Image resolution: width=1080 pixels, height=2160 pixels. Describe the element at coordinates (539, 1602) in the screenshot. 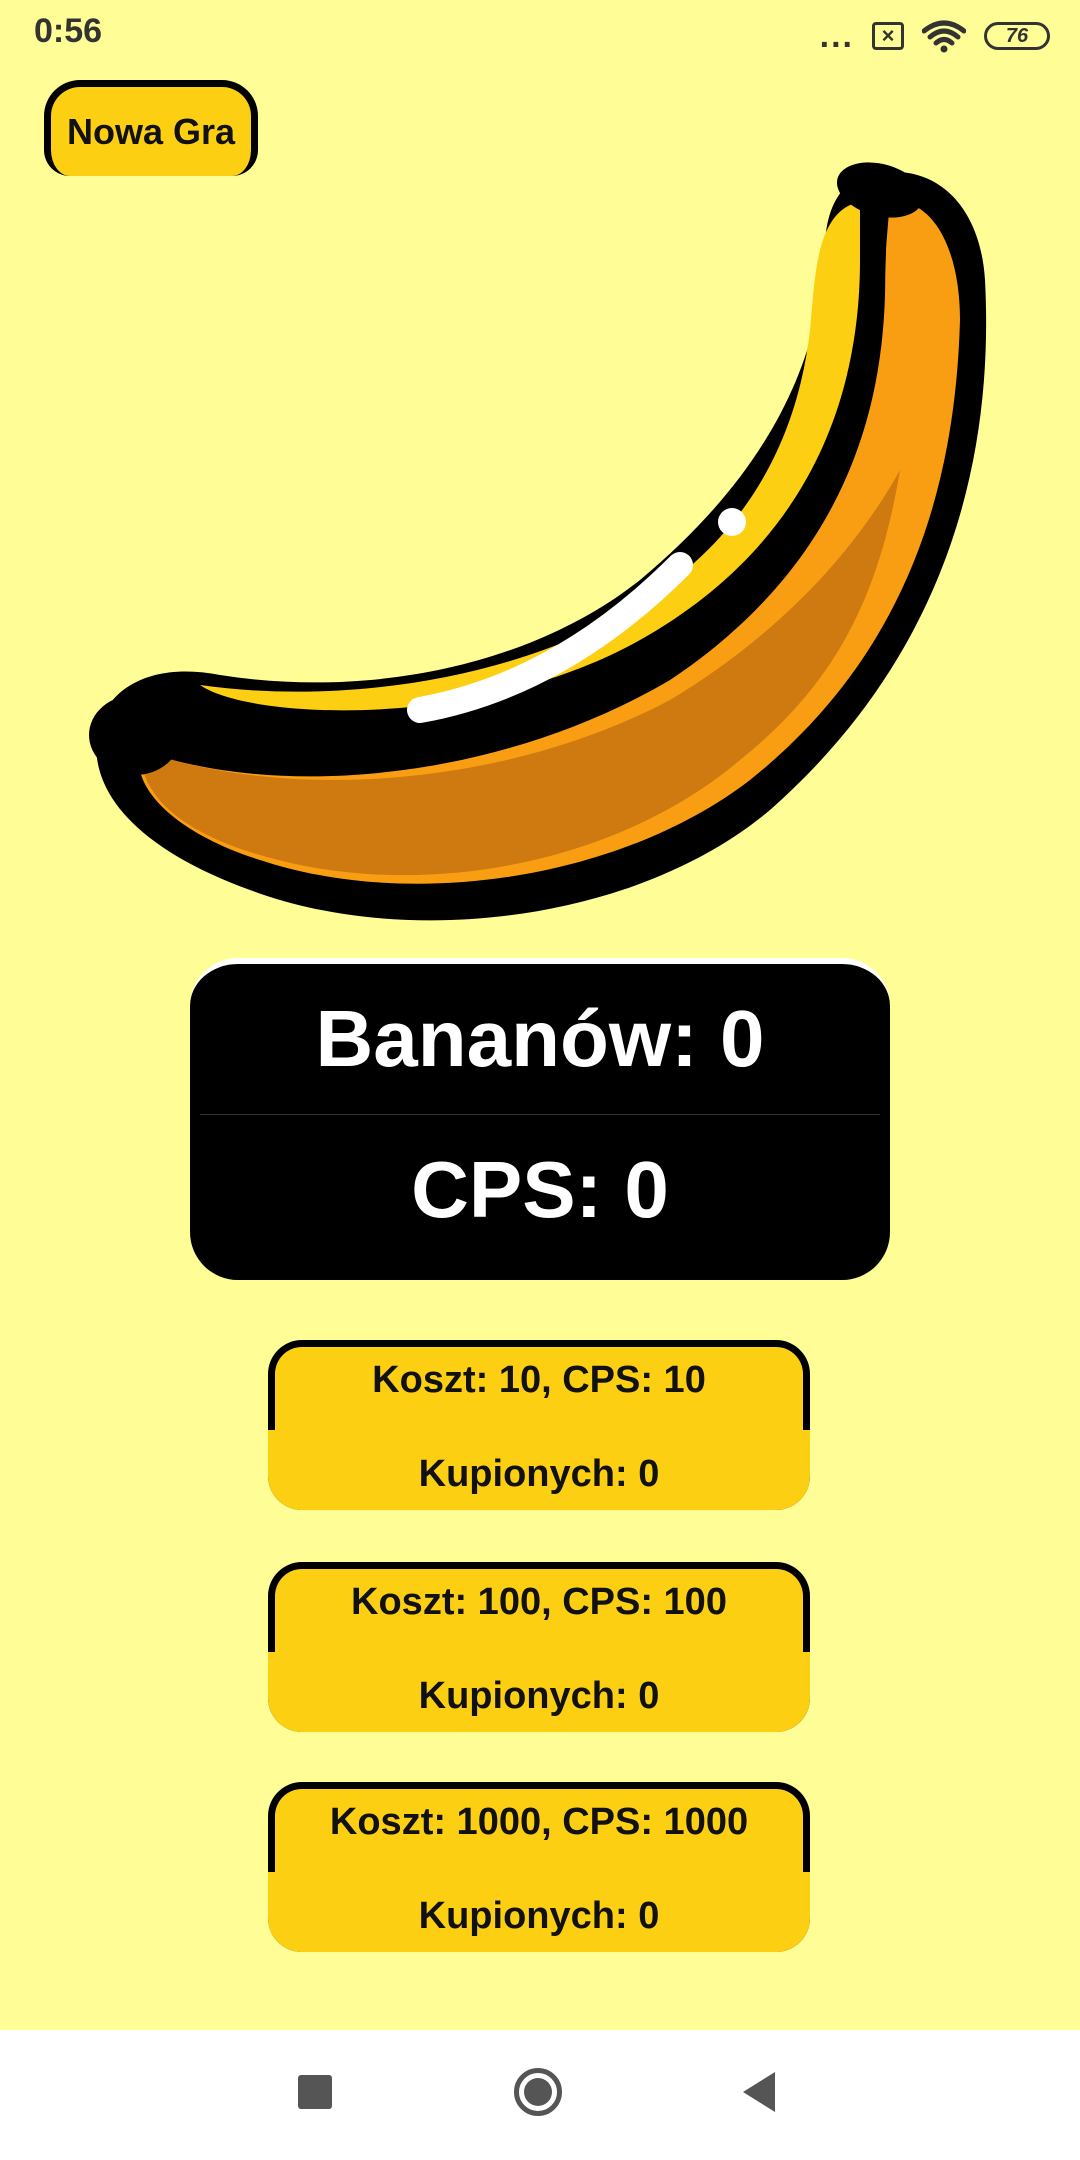

I see `upgrade-cost: Koszt: 100, CPS: 100` at that location.